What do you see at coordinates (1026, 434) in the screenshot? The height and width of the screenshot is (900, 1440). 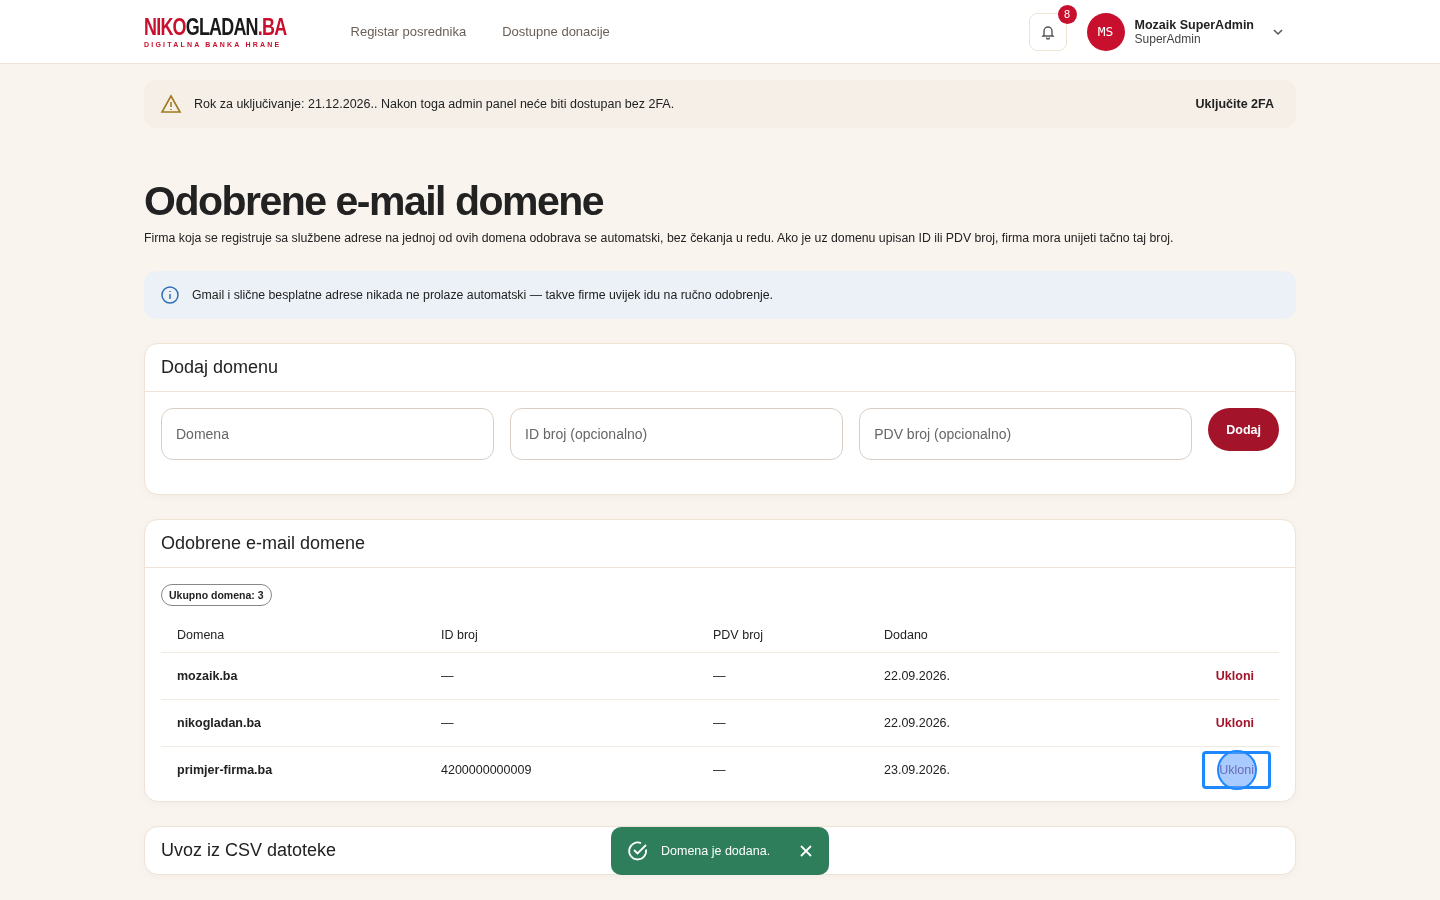 I see `input-field: PDV broj (opcionalno)` at bounding box center [1026, 434].